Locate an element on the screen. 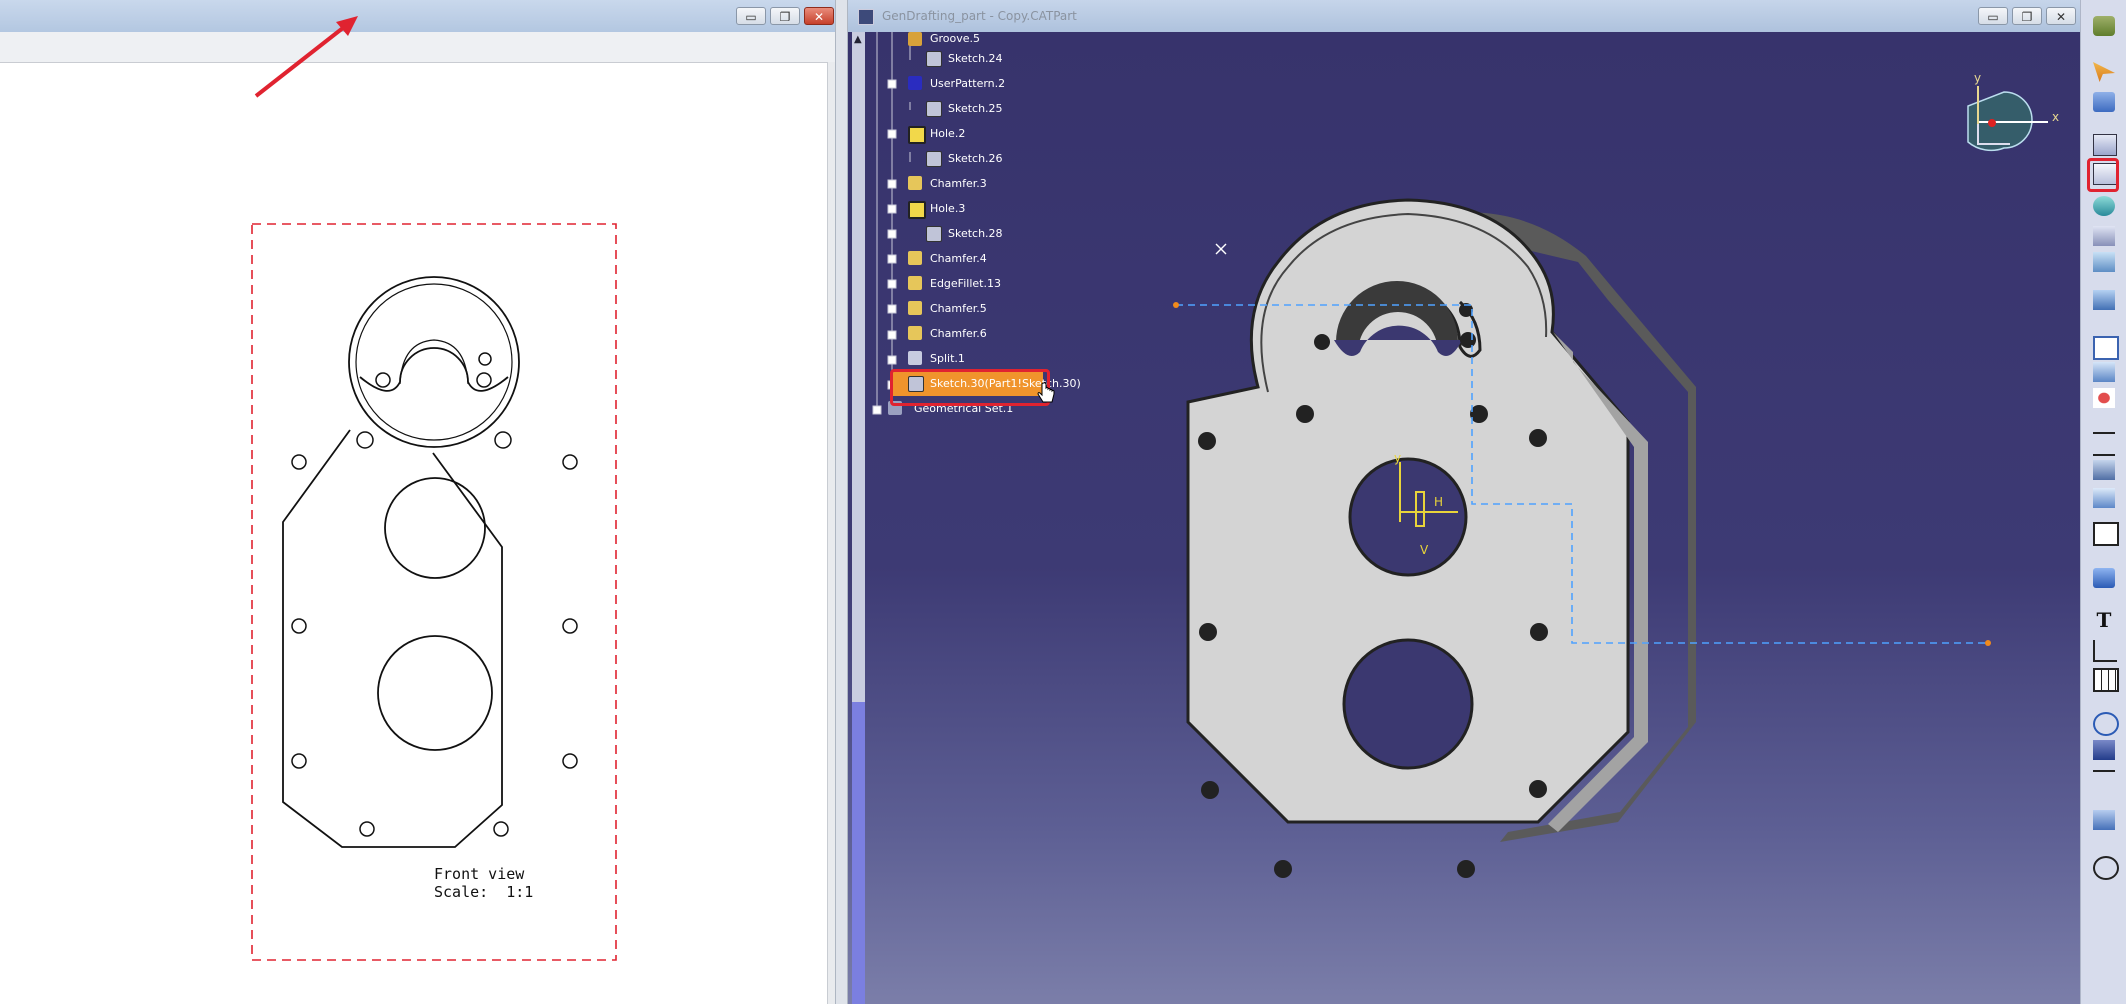  layers-icon is located at coordinates (2104, 781).